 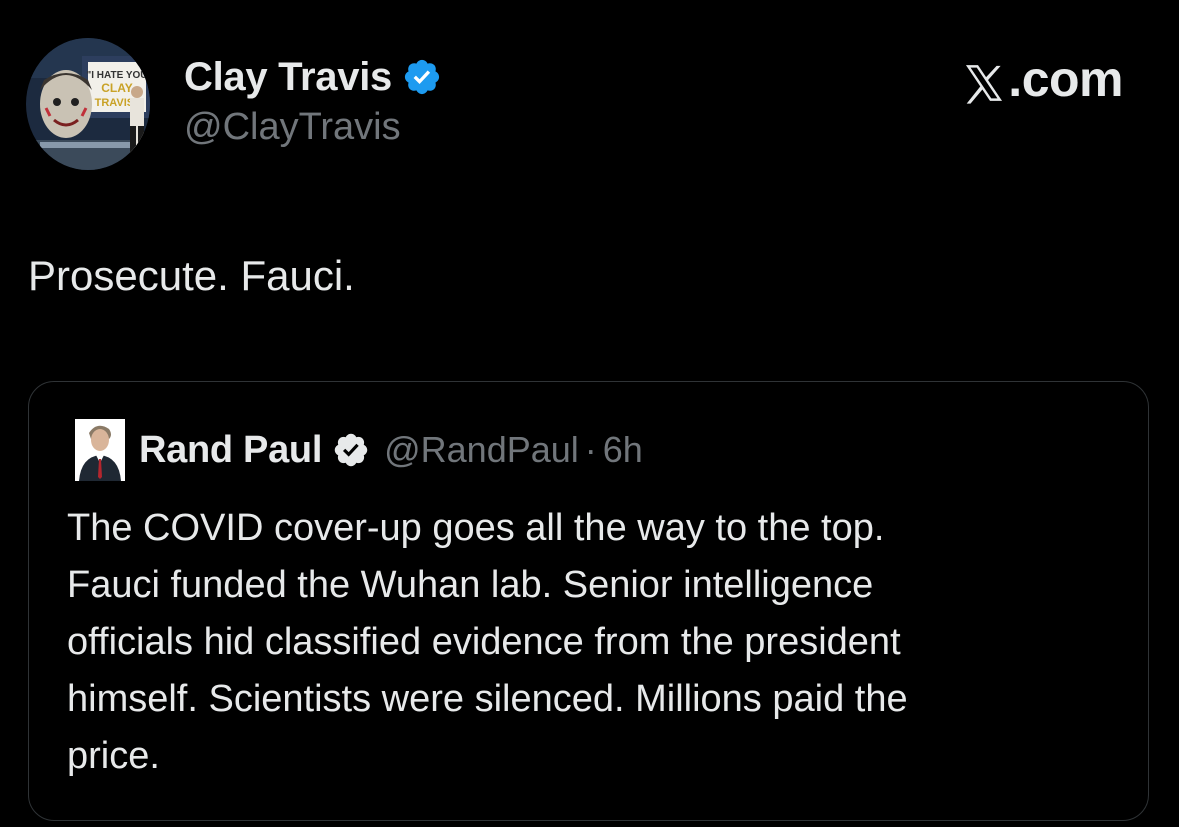 I want to click on site-brand: .com, so click(x=1042, y=79).